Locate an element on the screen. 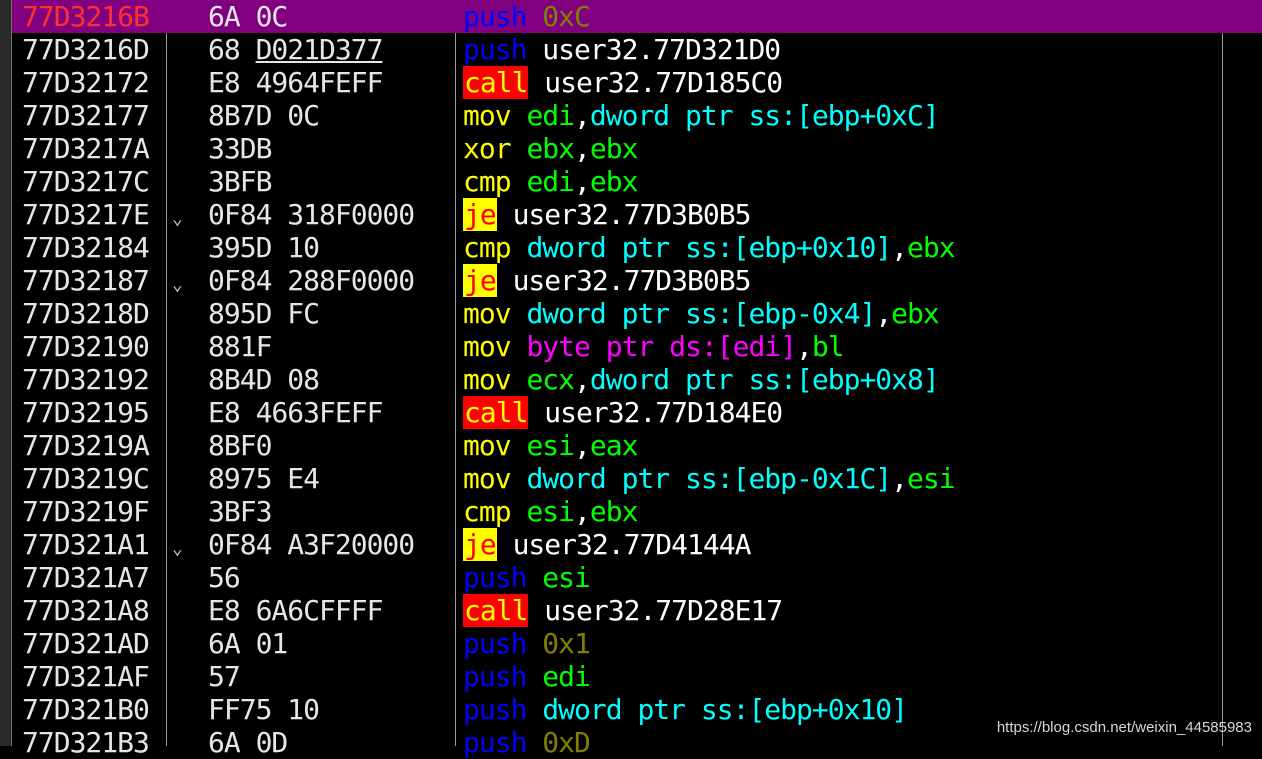 The width and height of the screenshot is (1262, 759). row-address: 77D3217C is located at coordinates (86, 181).